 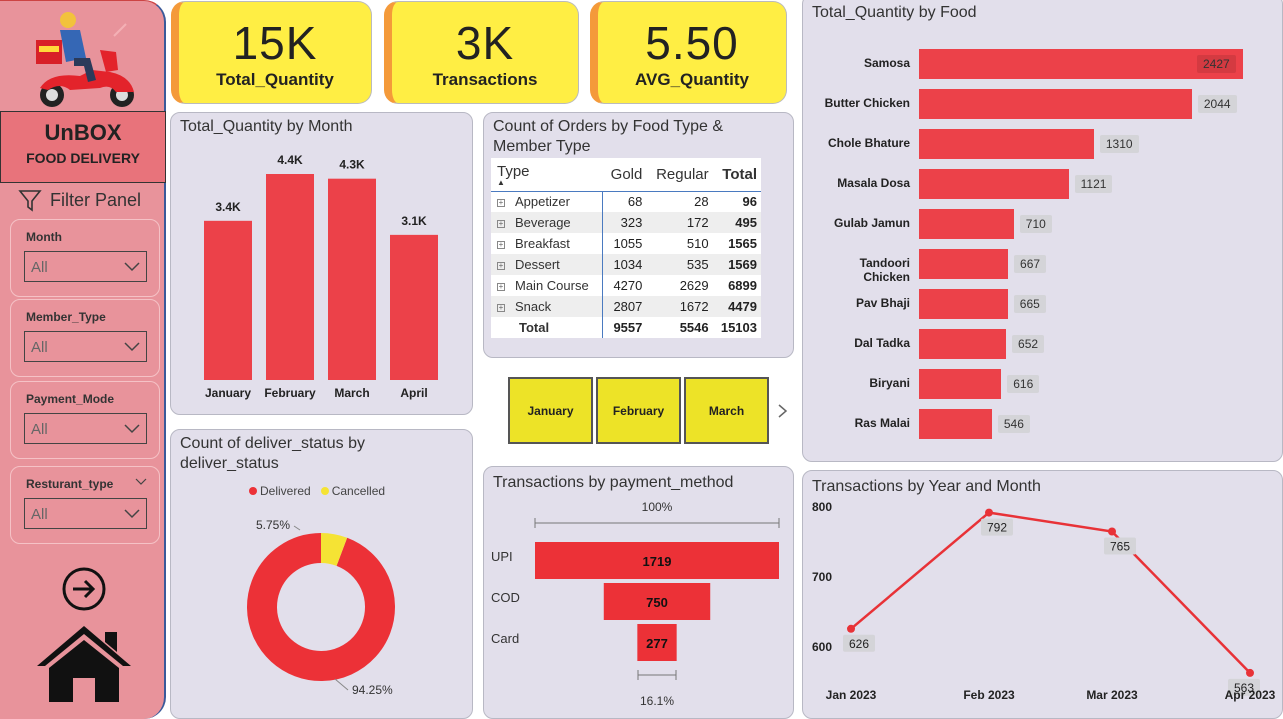 I want to click on matrix-header-type: Type ▲, so click(x=547, y=175).